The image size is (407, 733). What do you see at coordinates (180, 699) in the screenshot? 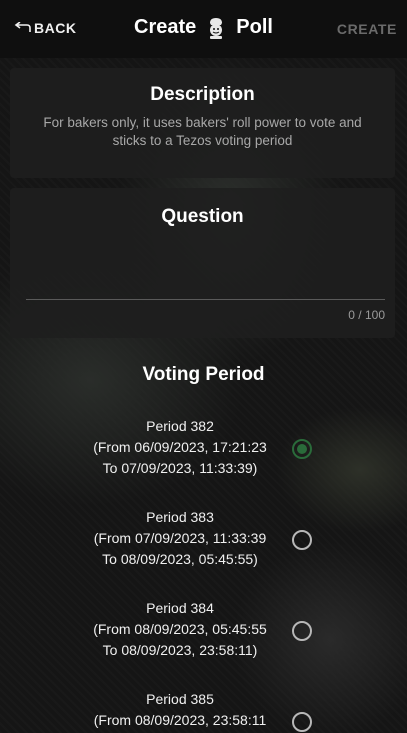
I see `period-title: Period 385` at bounding box center [180, 699].